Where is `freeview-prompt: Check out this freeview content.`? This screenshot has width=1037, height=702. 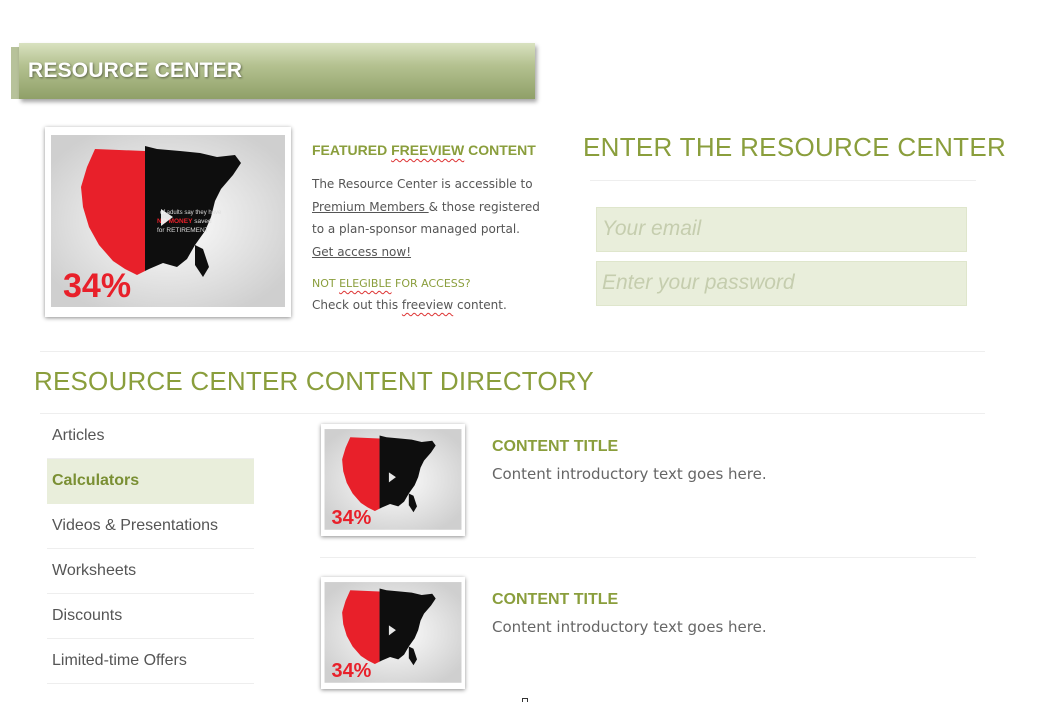
freeview-prompt: Check out this freeview content. is located at coordinates (409, 305).